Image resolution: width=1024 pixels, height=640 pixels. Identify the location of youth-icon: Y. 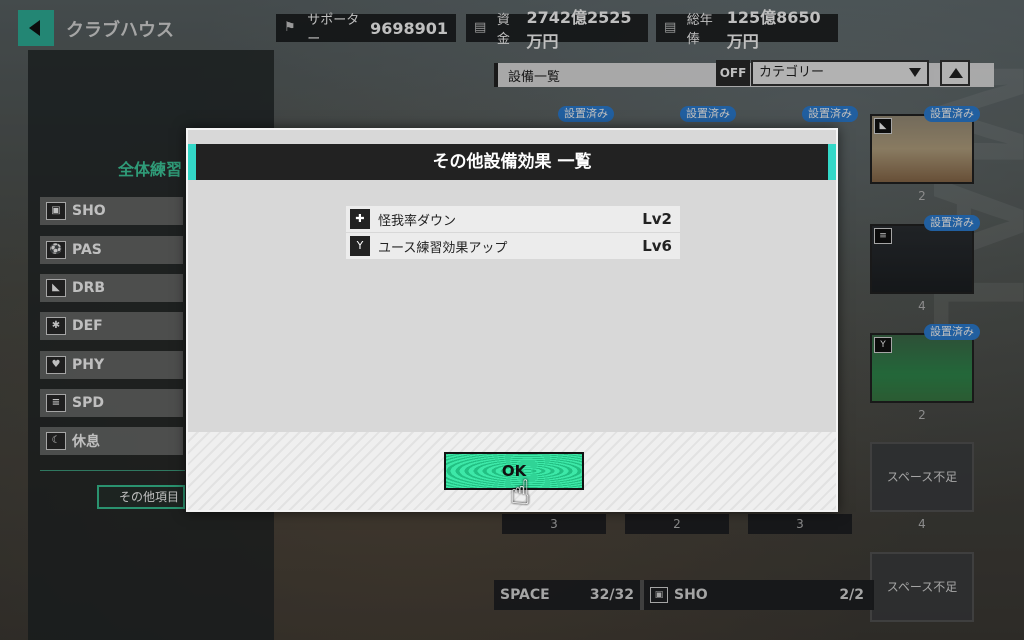
(360, 246).